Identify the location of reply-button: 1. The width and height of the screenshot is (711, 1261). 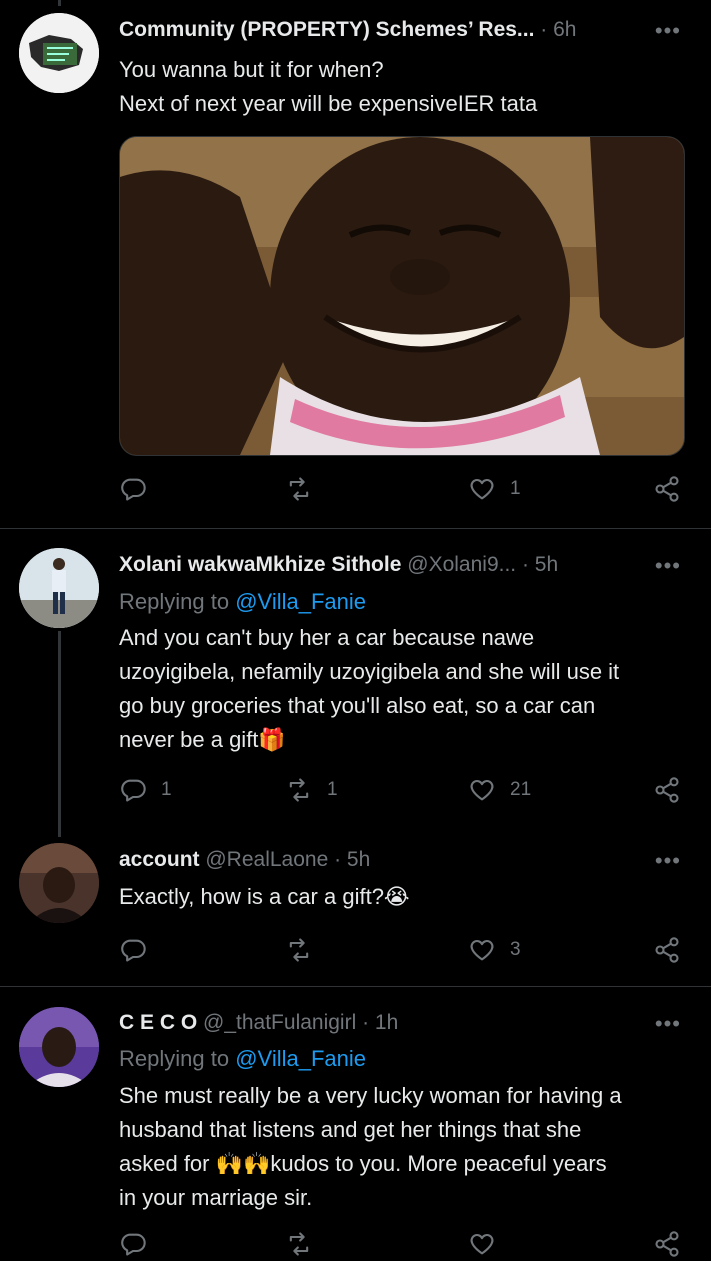
(145, 790).